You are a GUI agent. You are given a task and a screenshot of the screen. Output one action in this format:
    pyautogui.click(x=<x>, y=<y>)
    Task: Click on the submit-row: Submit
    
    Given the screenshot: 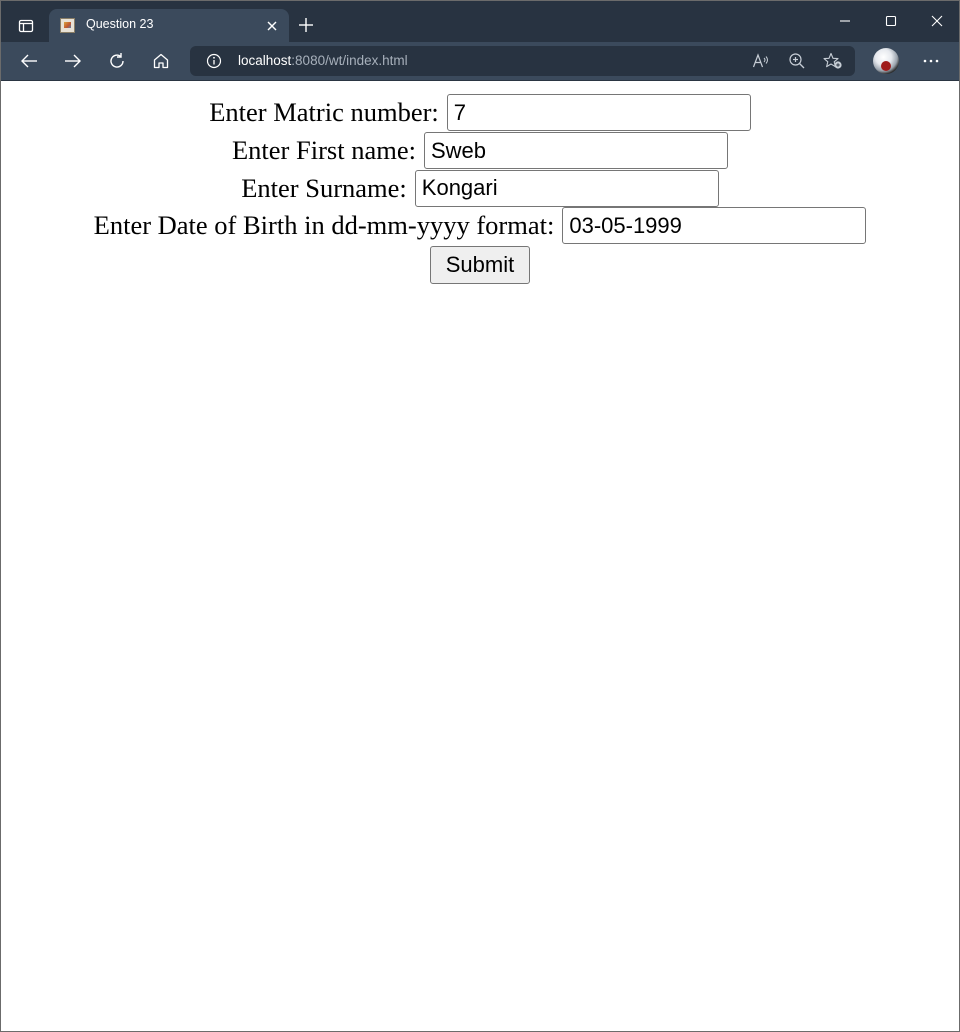 What is the action you would take?
    pyautogui.click(x=480, y=265)
    